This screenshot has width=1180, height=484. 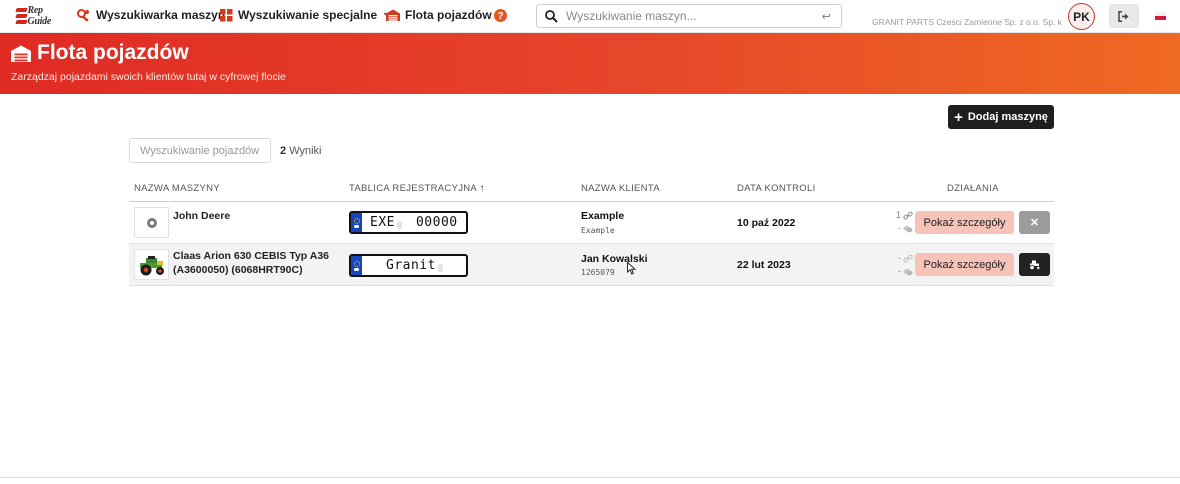 I want to click on plate-text-right: 00000, so click(x=436, y=222).